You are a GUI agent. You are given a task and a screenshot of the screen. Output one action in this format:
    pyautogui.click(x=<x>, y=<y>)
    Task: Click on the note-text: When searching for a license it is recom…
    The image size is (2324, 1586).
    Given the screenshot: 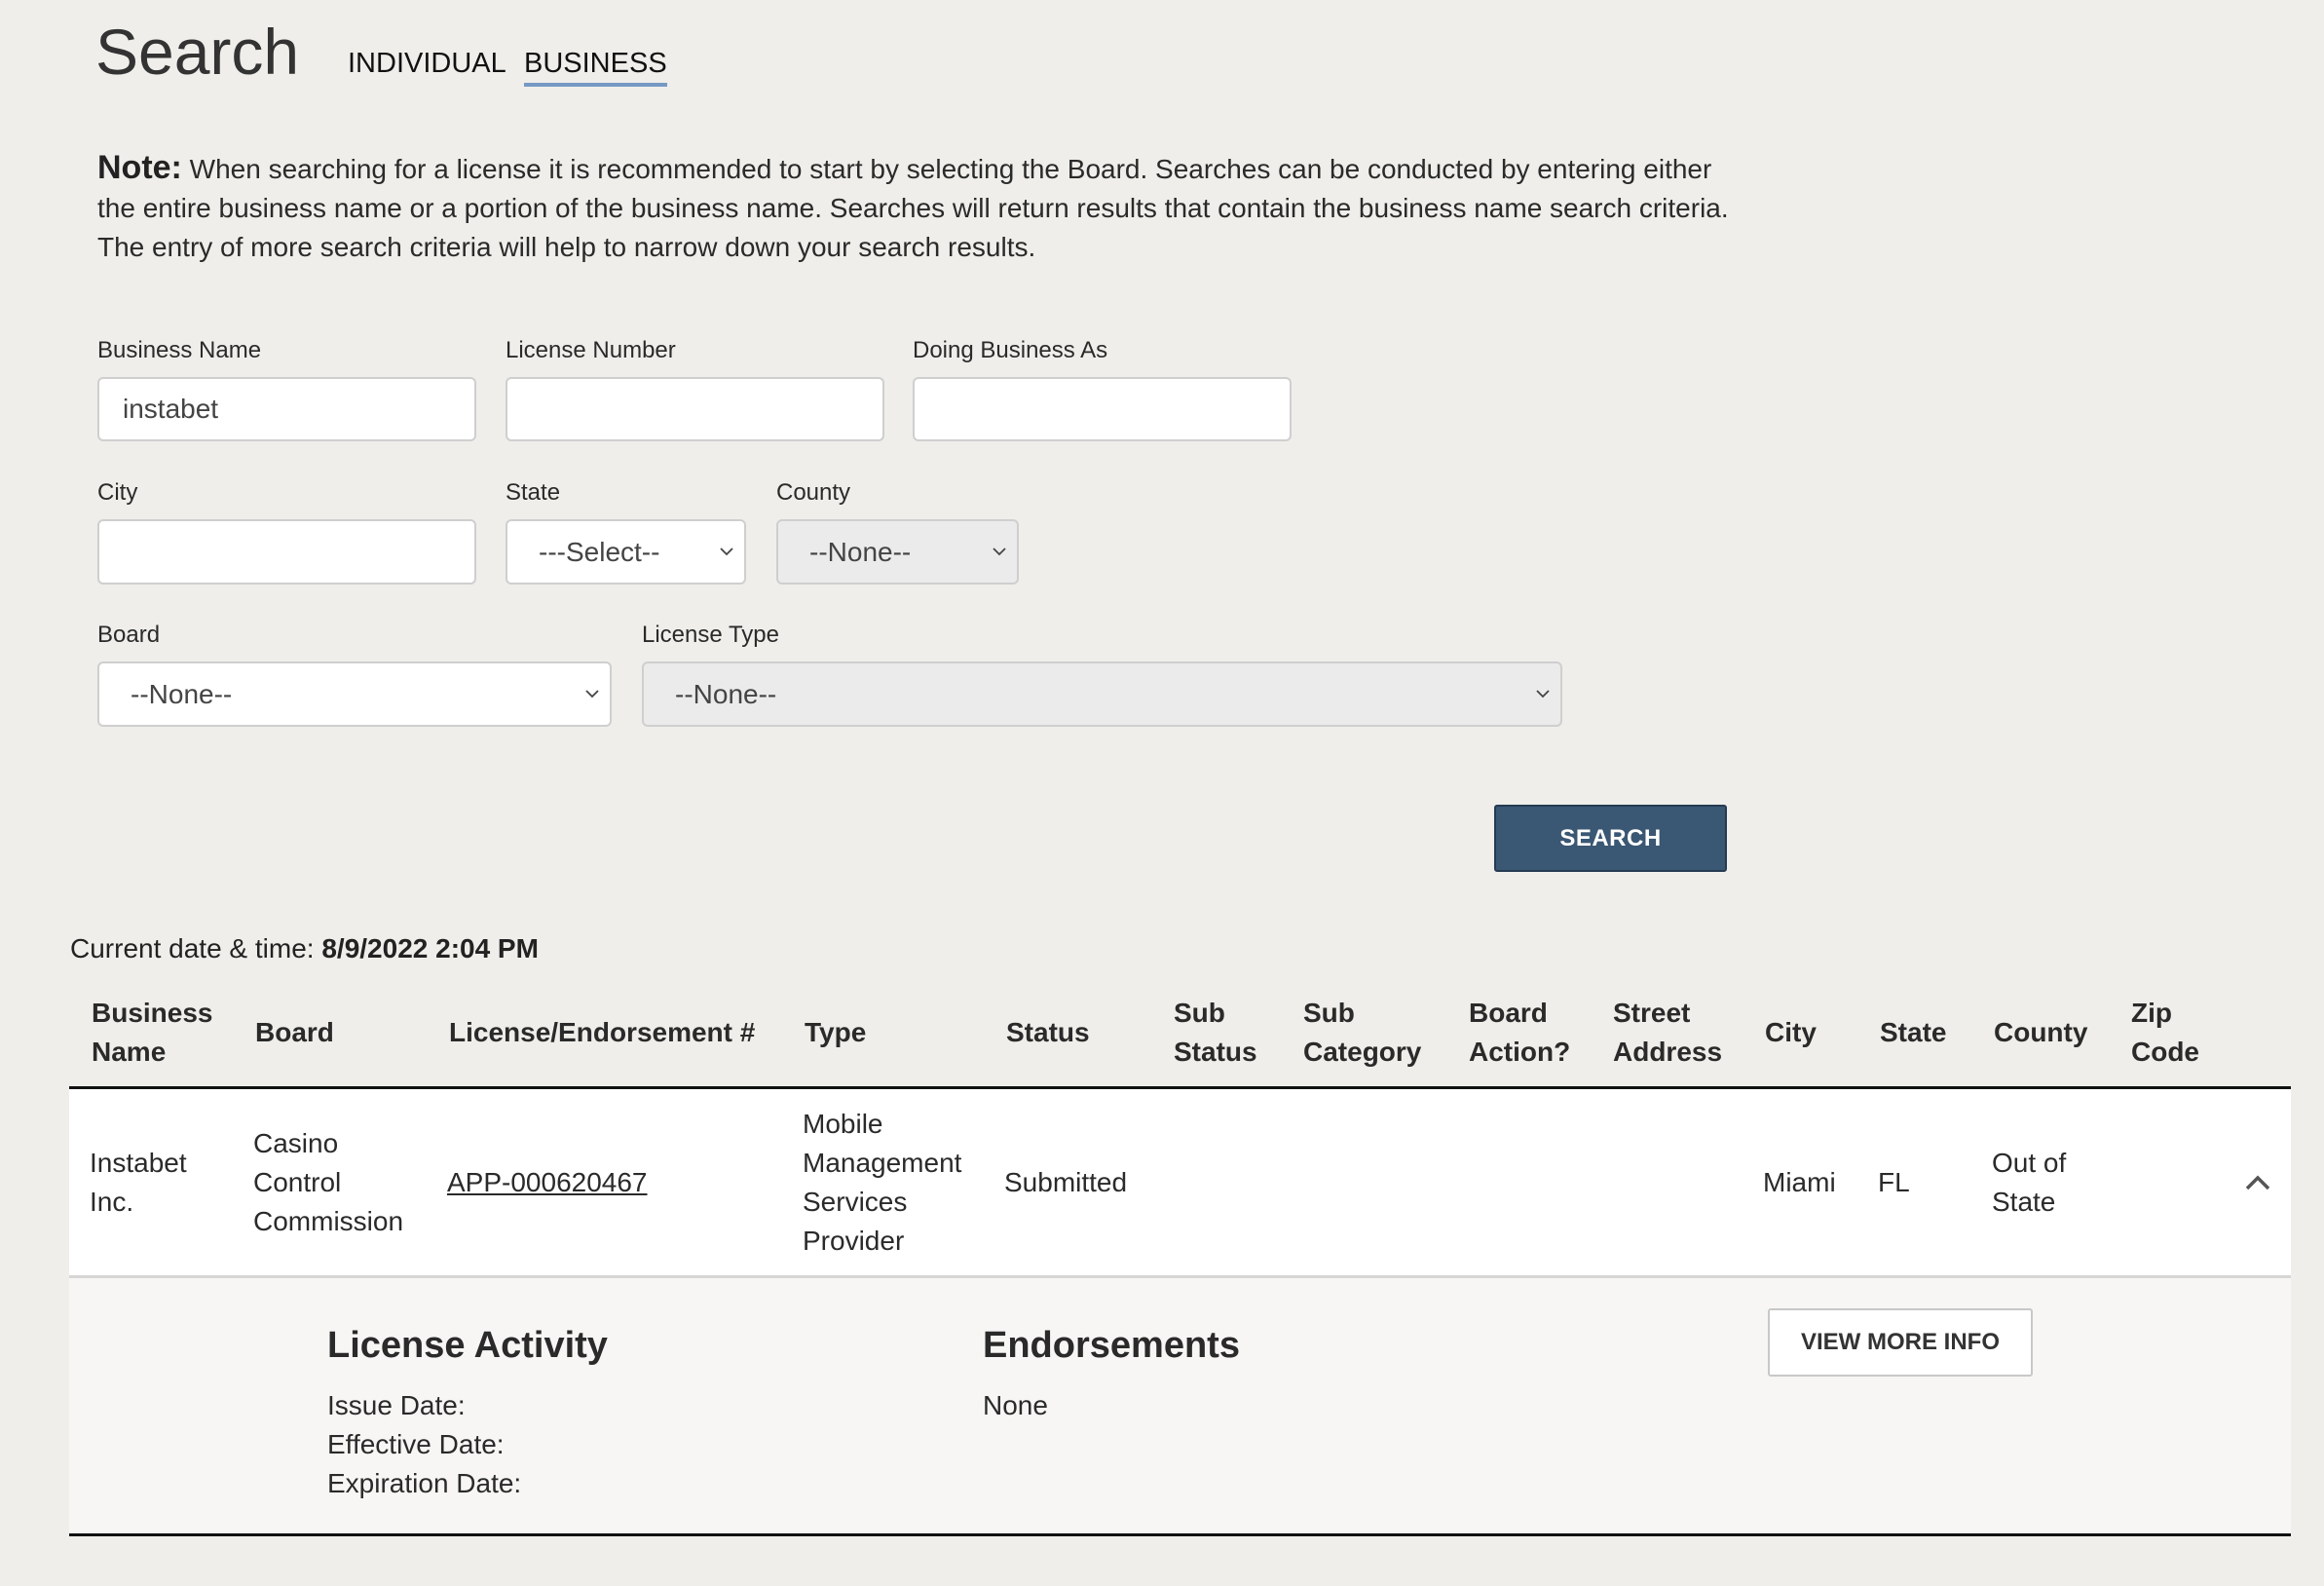 What is the action you would take?
    pyautogui.click(x=913, y=208)
    